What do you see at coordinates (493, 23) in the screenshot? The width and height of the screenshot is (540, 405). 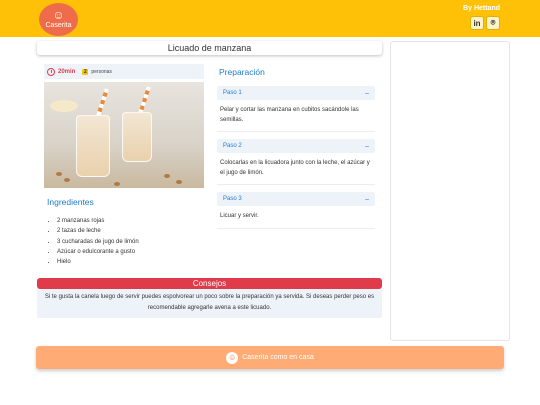 I see `github-icon: ⌾` at bounding box center [493, 23].